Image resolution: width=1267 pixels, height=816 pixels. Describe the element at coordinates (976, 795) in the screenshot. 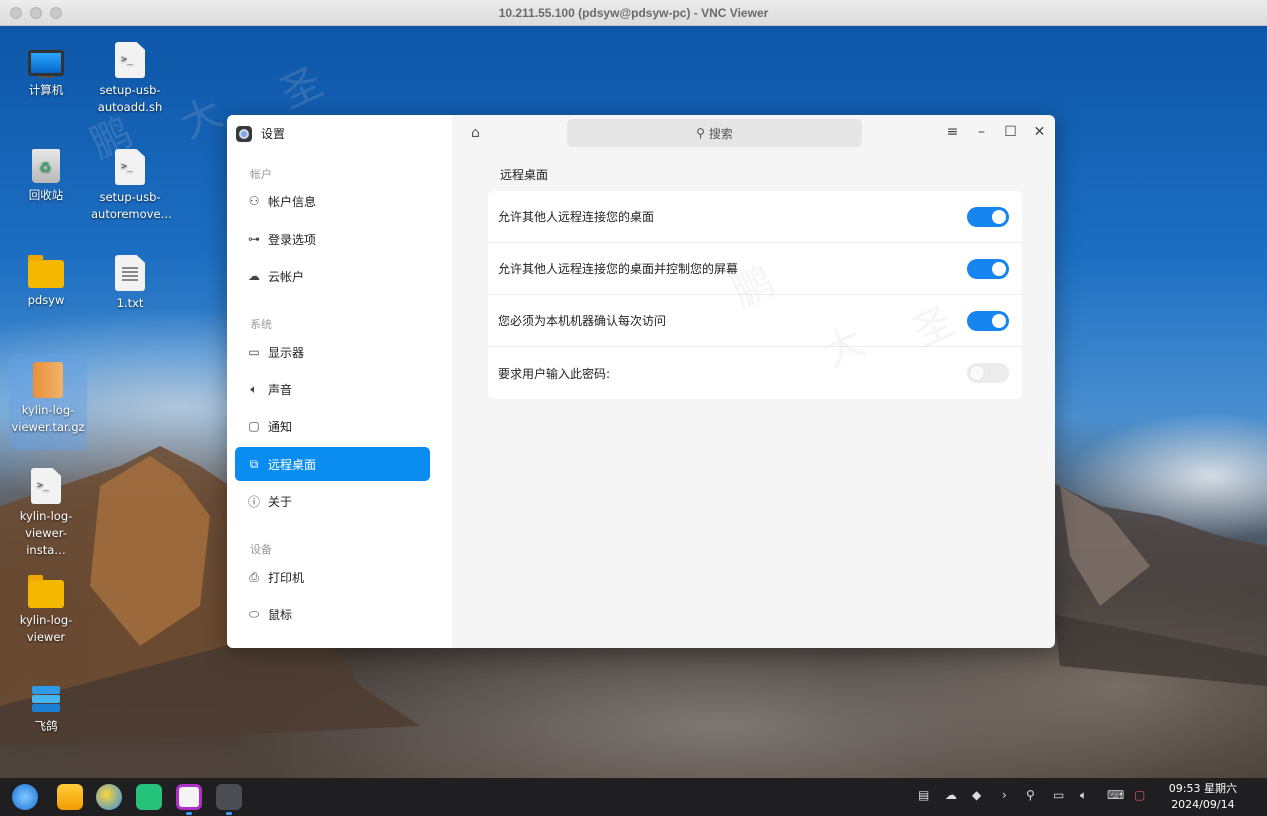

I see `kylin-tray-icon: ◆` at that location.